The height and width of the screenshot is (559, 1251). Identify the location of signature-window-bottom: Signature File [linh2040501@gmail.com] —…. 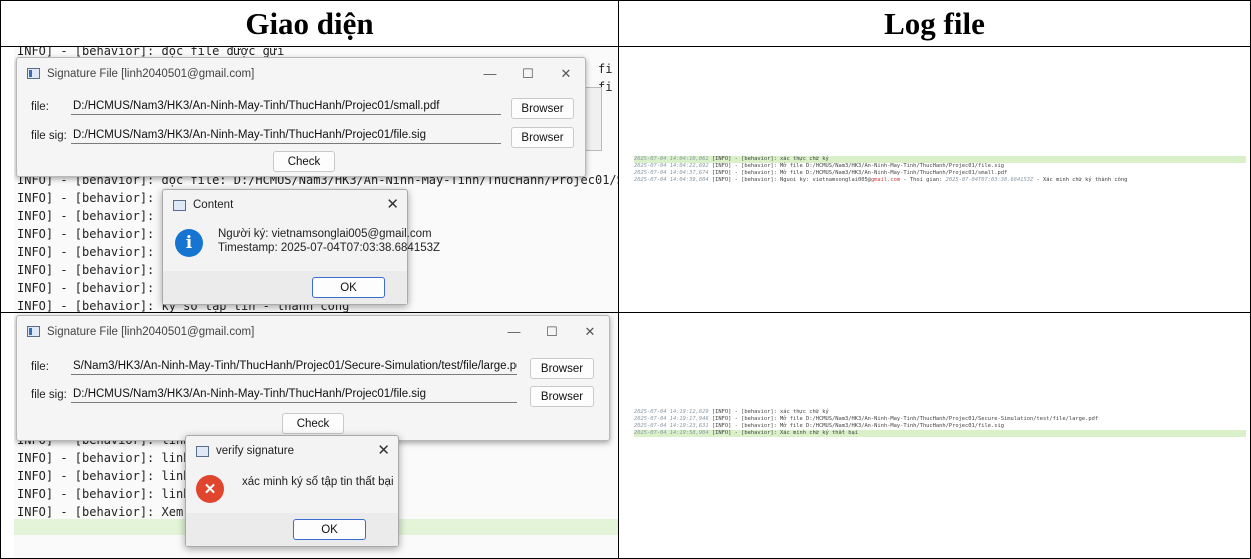
(313, 378).